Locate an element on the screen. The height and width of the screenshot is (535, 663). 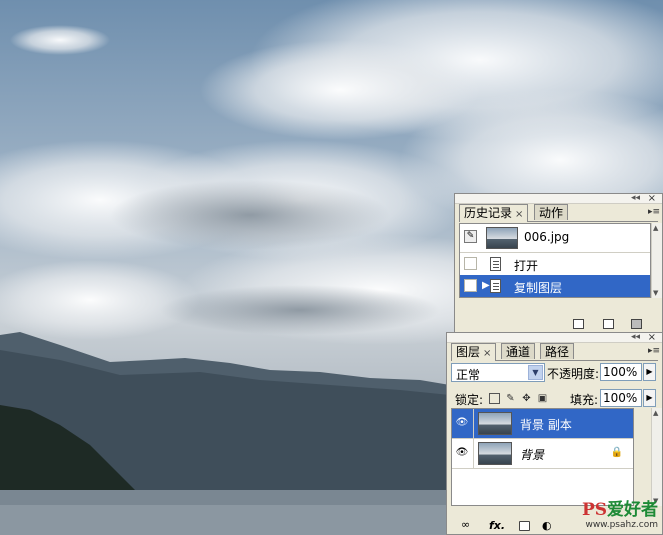
blend-mode-select: 正常 ▼ is located at coordinates (498, 372).